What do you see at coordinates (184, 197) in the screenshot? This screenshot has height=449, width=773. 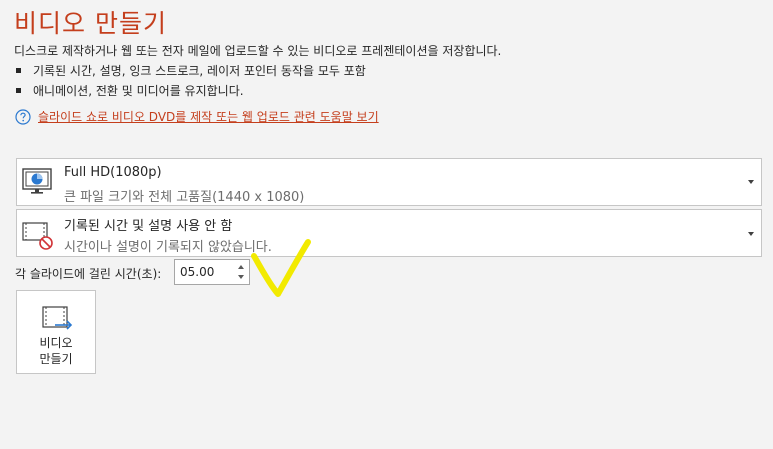 I see `quality-subtitle: 큰 파일 크기와 전체 고품질(1440 x 1080)` at bounding box center [184, 197].